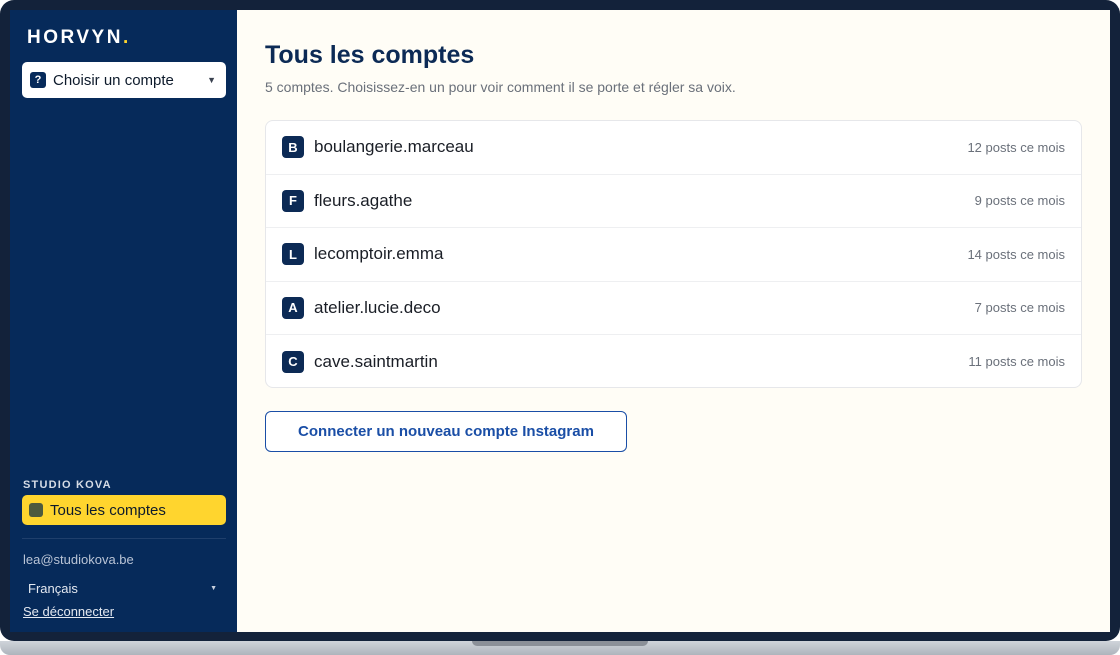 The width and height of the screenshot is (1120, 655). Describe the element at coordinates (1019, 201) in the screenshot. I see `account-post-count: 9 posts ce mois` at that location.